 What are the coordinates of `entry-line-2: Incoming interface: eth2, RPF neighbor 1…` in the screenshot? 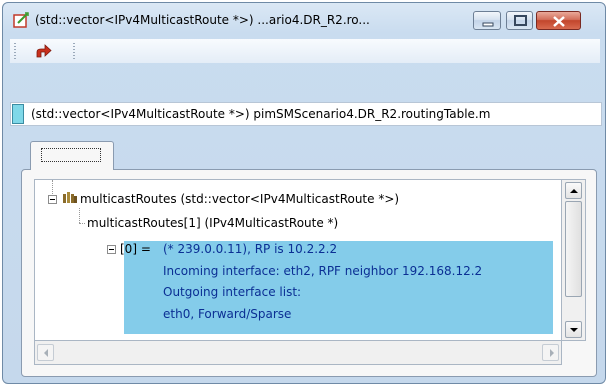 It's located at (323, 271).